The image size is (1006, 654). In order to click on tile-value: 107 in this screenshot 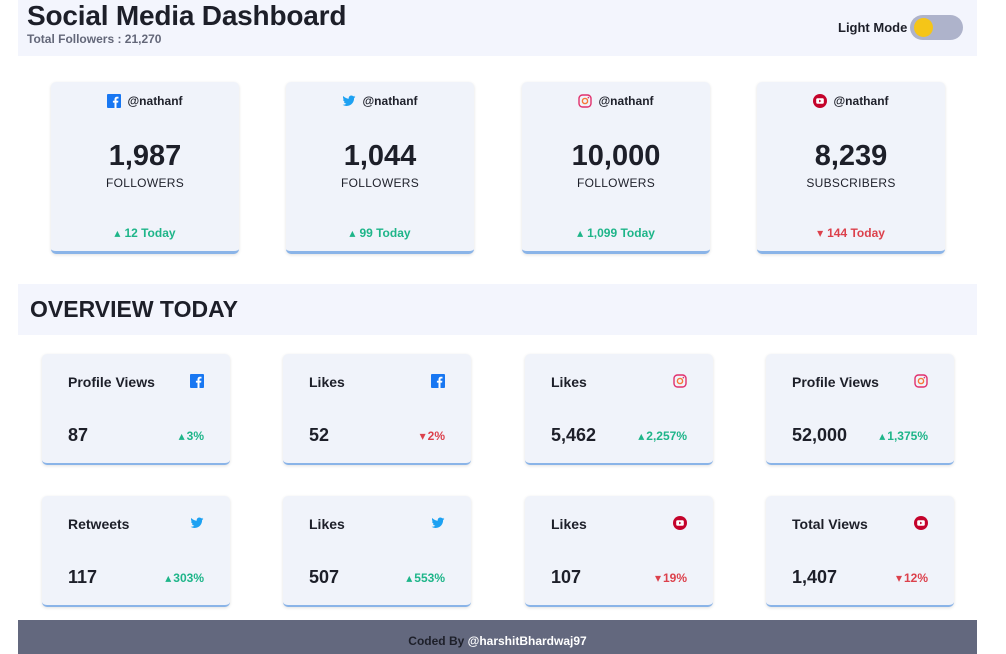, I will do `click(566, 577)`.